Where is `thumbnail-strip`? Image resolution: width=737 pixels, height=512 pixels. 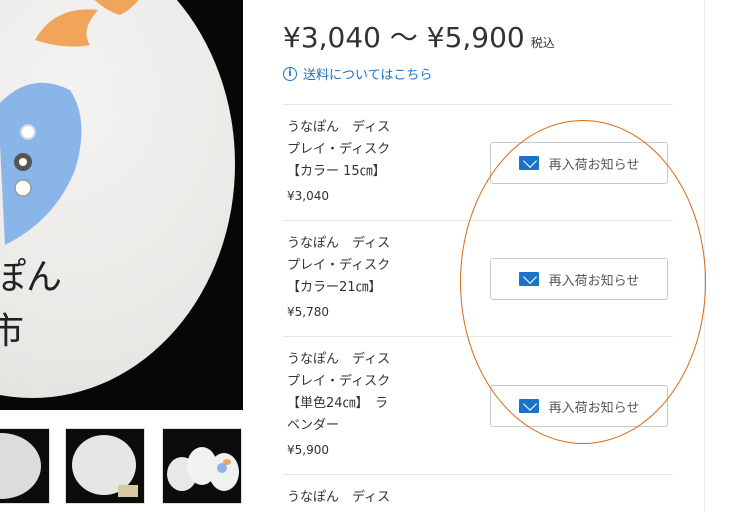
thumbnail-strip is located at coordinates (121, 465).